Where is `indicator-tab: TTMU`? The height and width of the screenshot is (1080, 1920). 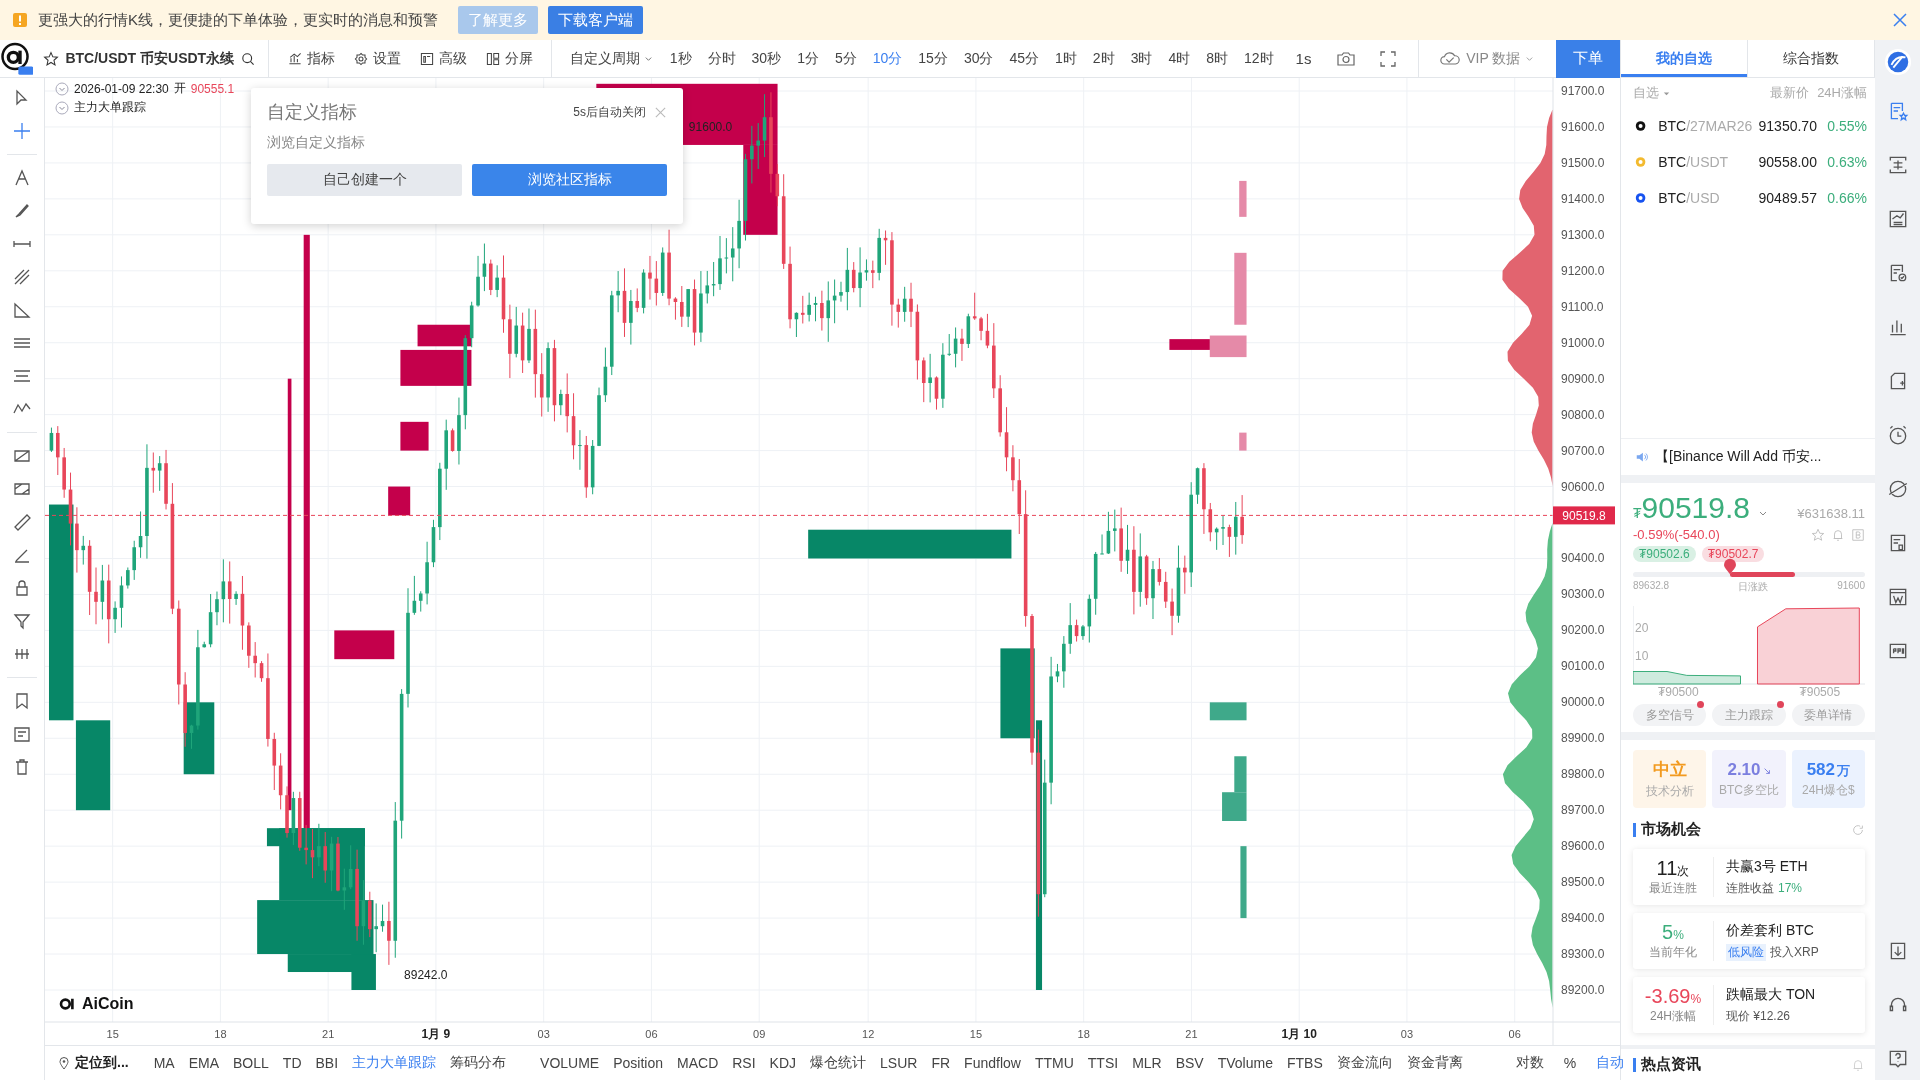 indicator-tab: TTMU is located at coordinates (1054, 1063).